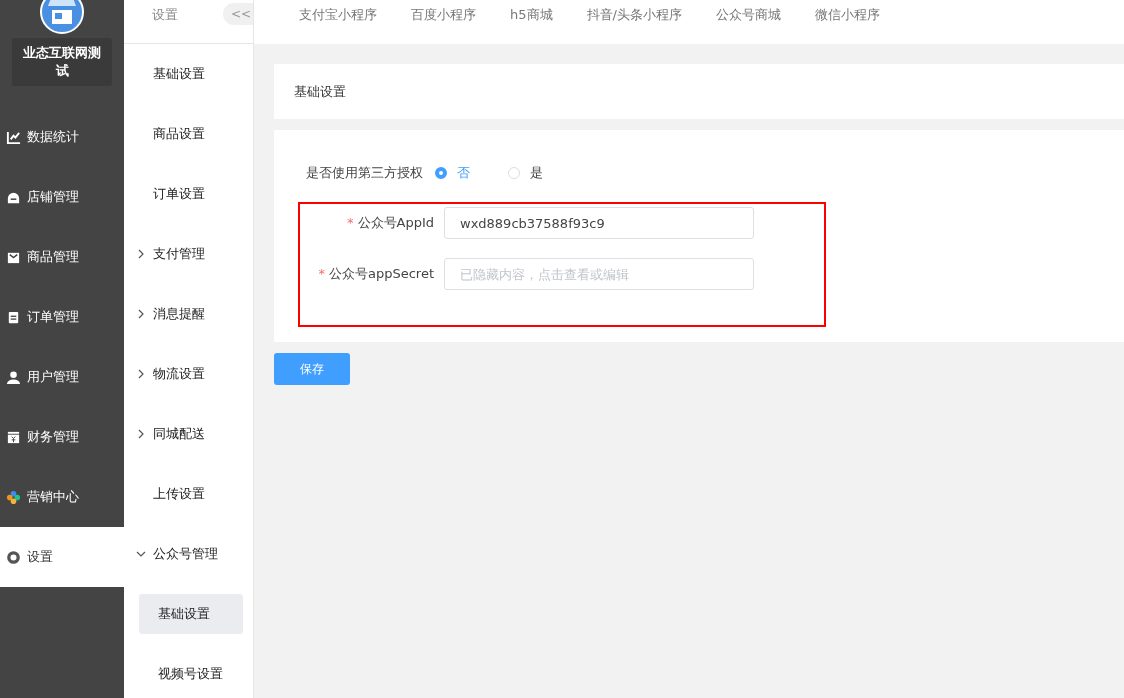  What do you see at coordinates (188, 554) in the screenshot?
I see `submenu-item: 公众号管理` at bounding box center [188, 554].